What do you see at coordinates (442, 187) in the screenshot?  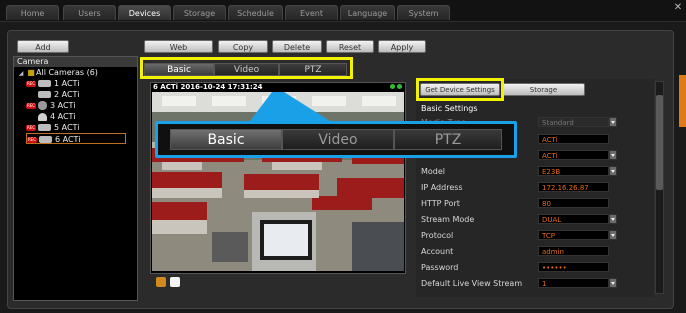 I see `ip-address-label: IP Address` at bounding box center [442, 187].